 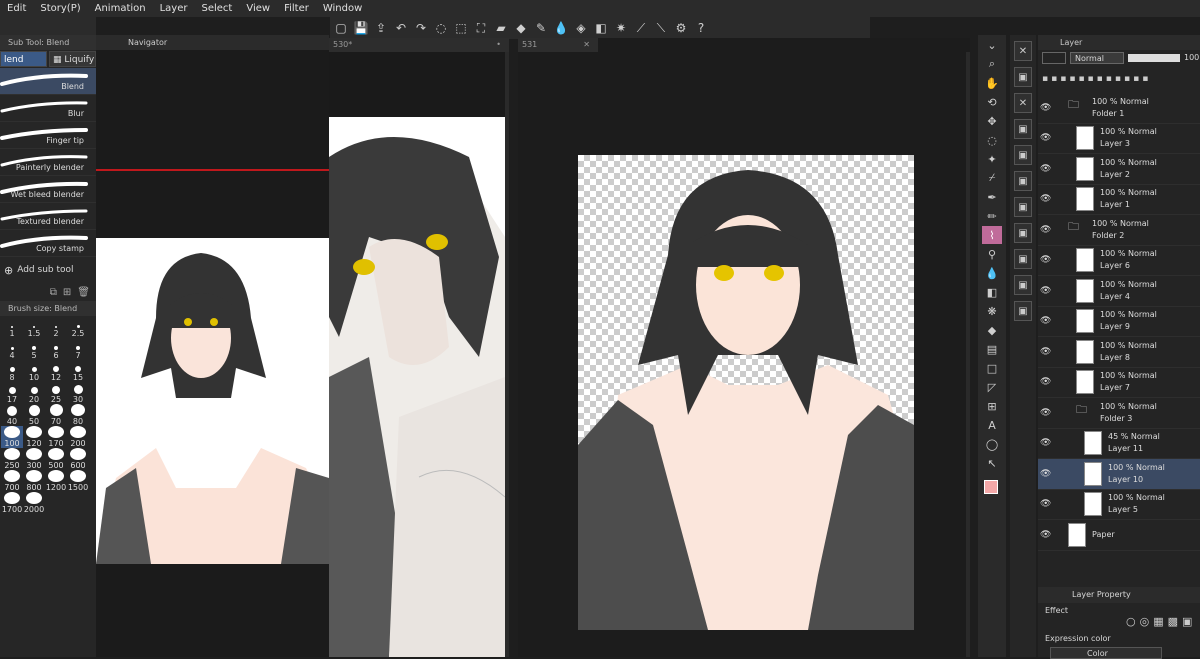 I want to click on brush-size-30: 30, so click(x=78, y=393).